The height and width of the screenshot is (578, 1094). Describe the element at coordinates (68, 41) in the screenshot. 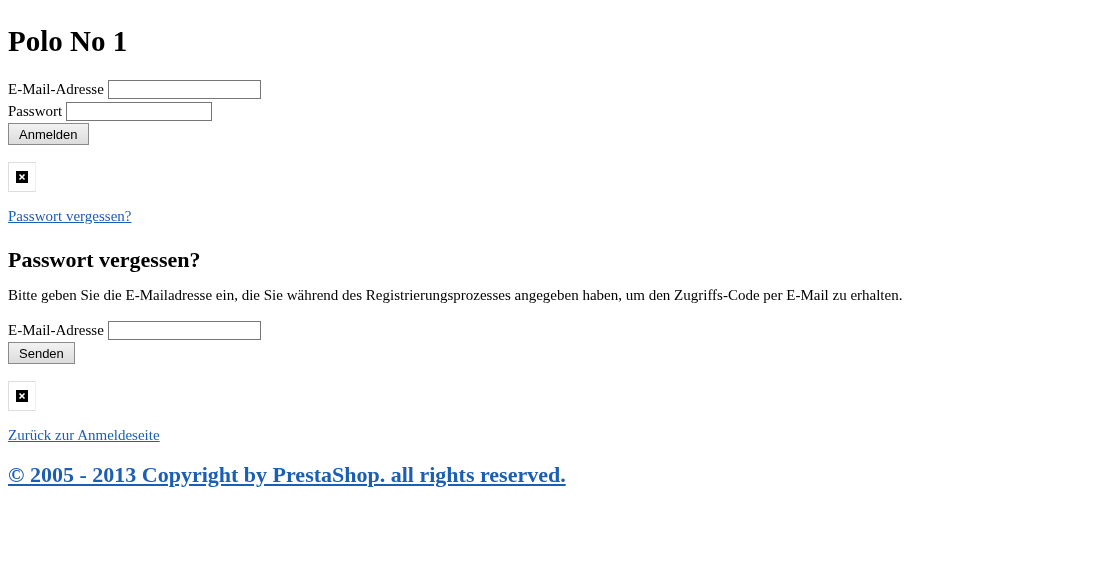

I see `page-title: Polo No 1` at that location.